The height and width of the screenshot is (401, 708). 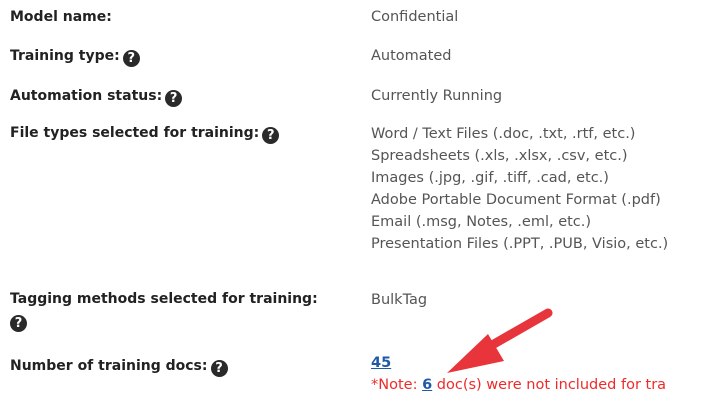 What do you see at coordinates (164, 311) in the screenshot?
I see `tagging-methods-label: Tagging methods selected for training: ?` at bounding box center [164, 311].